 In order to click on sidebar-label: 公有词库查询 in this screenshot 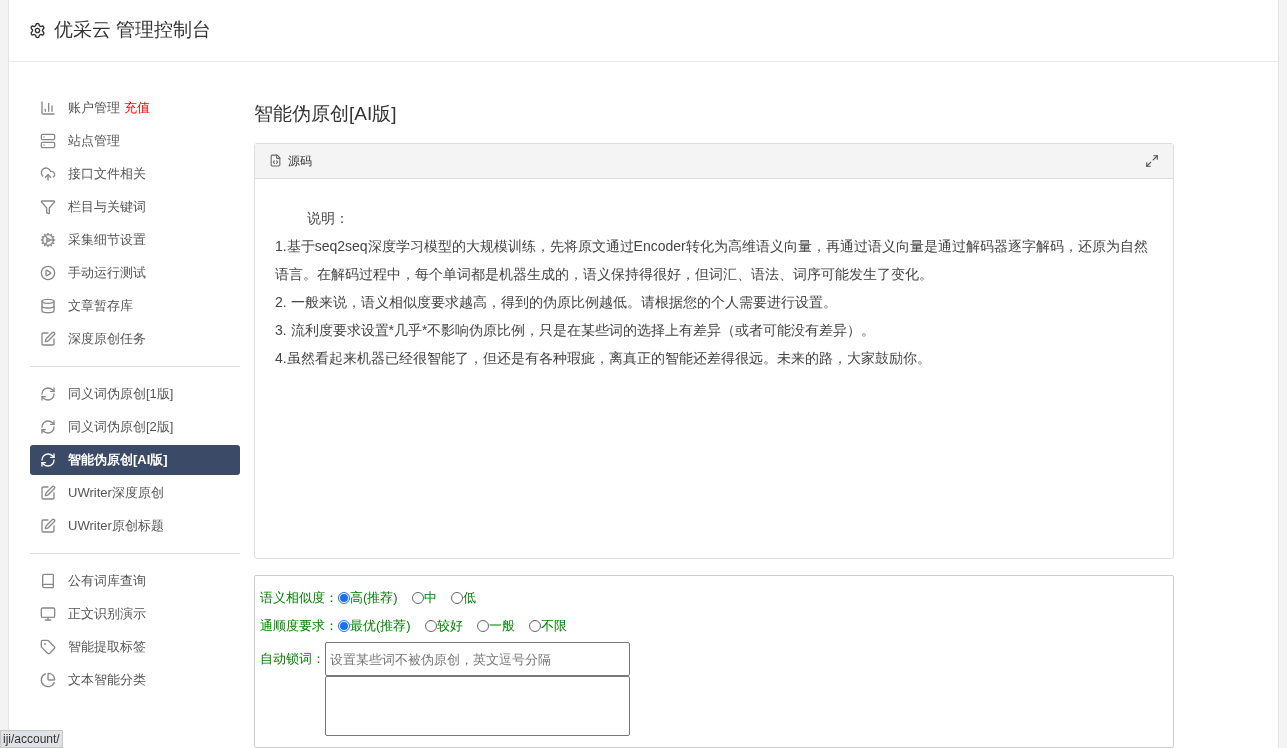, I will do `click(107, 581)`.